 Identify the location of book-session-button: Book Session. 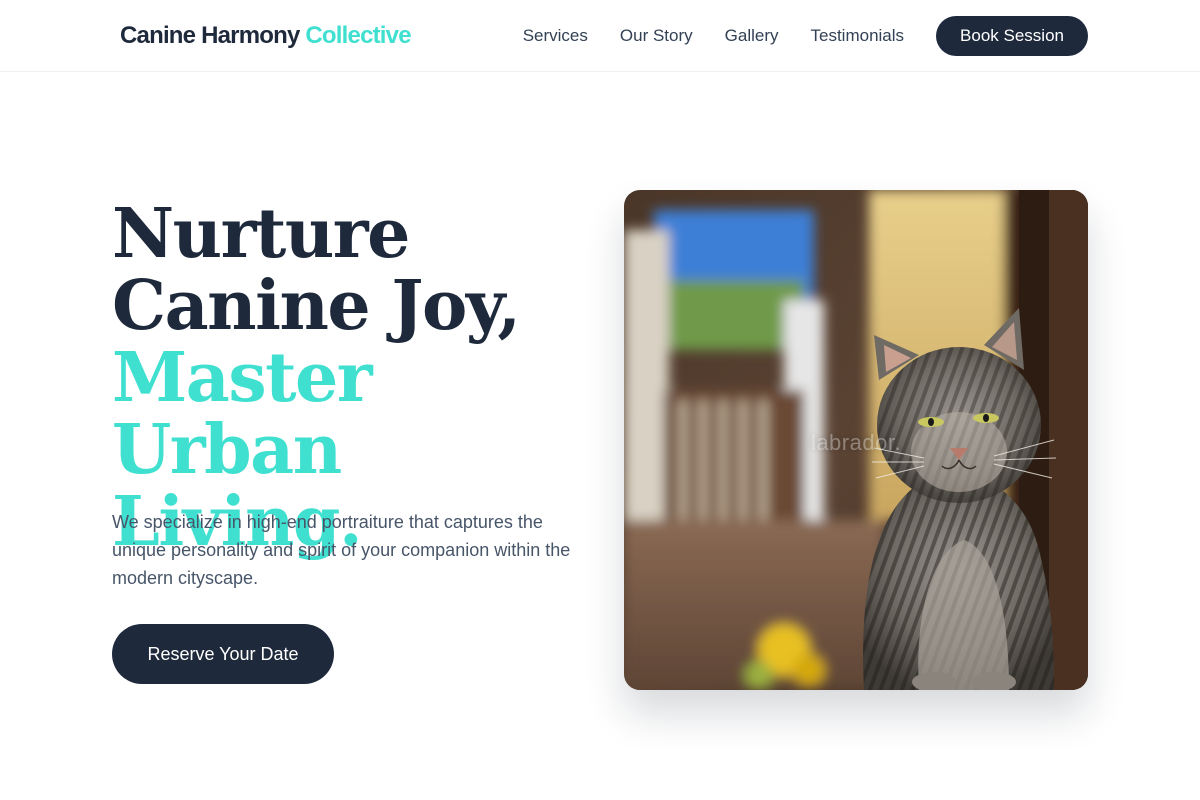
(1012, 36).